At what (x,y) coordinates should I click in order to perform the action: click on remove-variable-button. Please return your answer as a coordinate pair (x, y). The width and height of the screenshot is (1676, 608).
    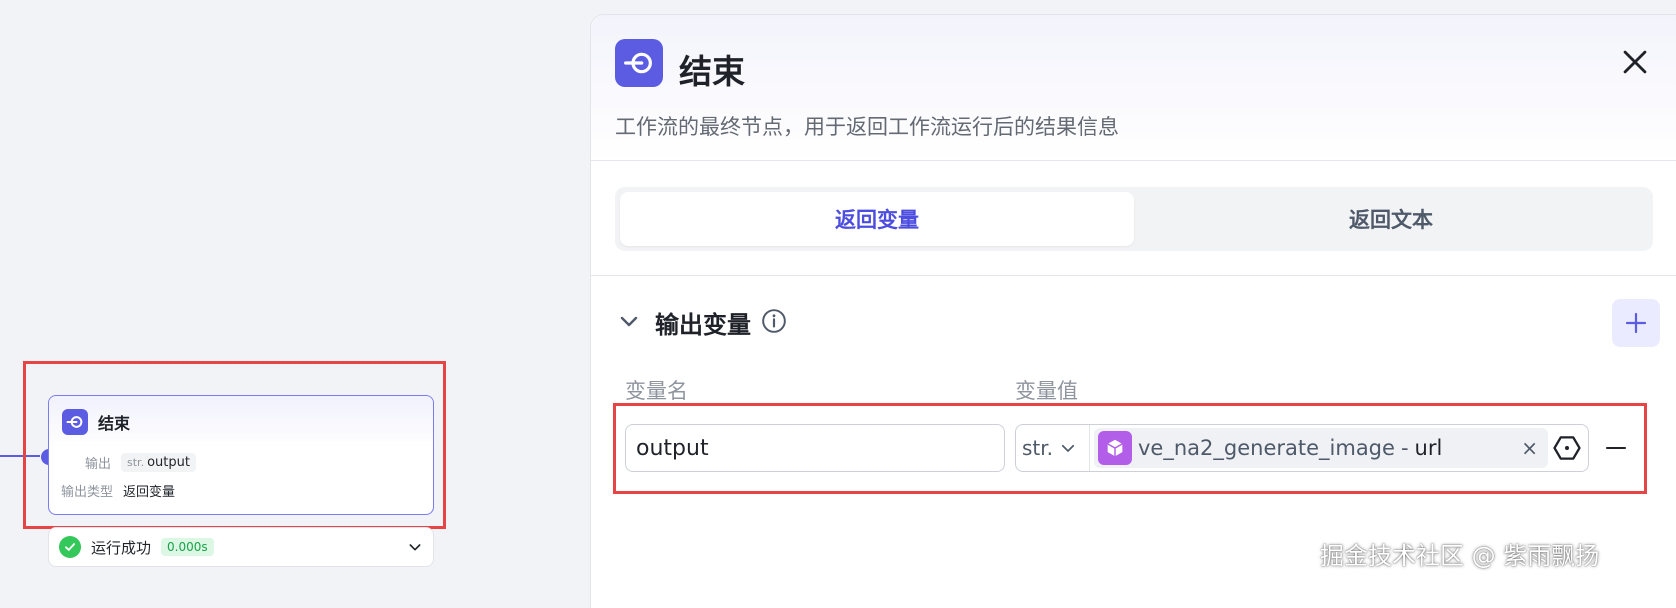
    Looking at the image, I should click on (1616, 448).